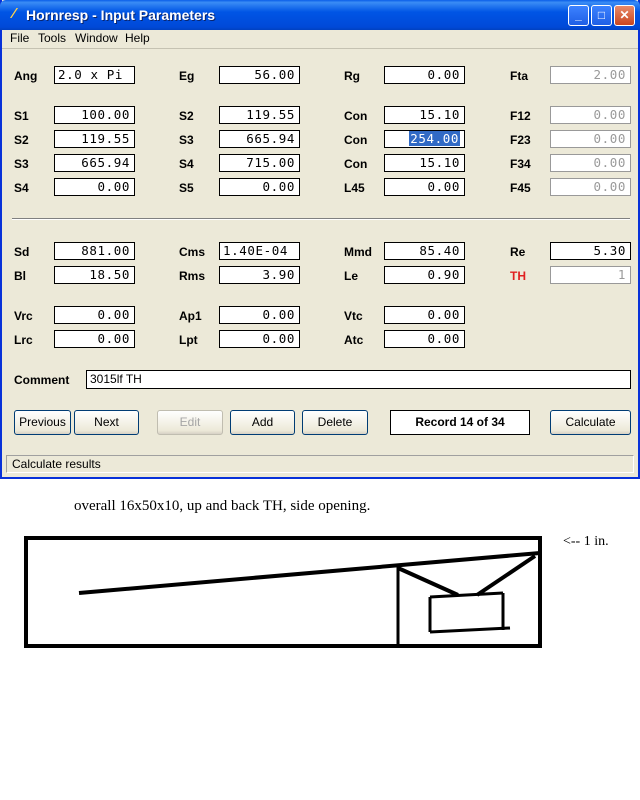 The width and height of the screenshot is (640, 800). Describe the element at coordinates (321, 219) in the screenshot. I see `divider` at that location.